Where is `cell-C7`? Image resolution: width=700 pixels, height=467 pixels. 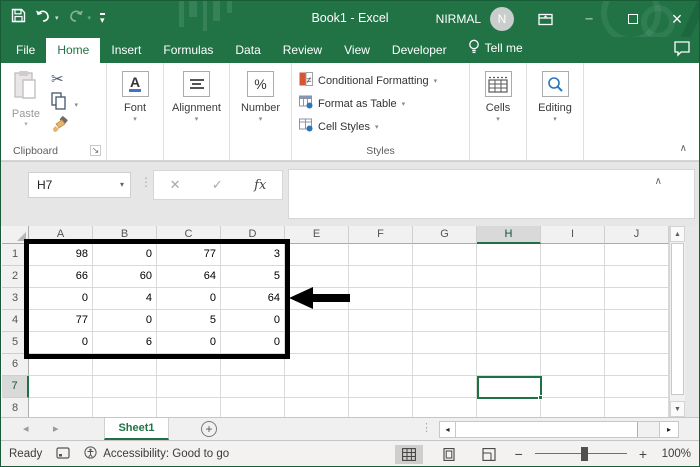 cell-C7 is located at coordinates (189, 387).